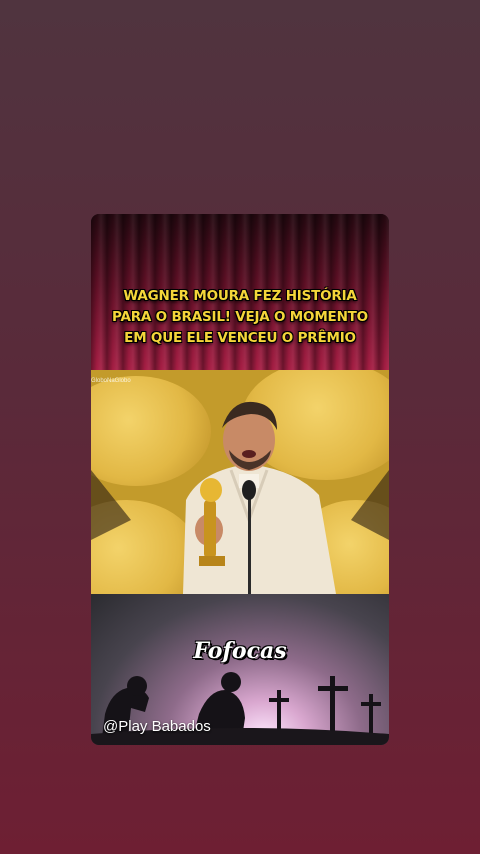 This screenshot has width=480, height=854. I want to click on winner-figure, so click(240, 497).